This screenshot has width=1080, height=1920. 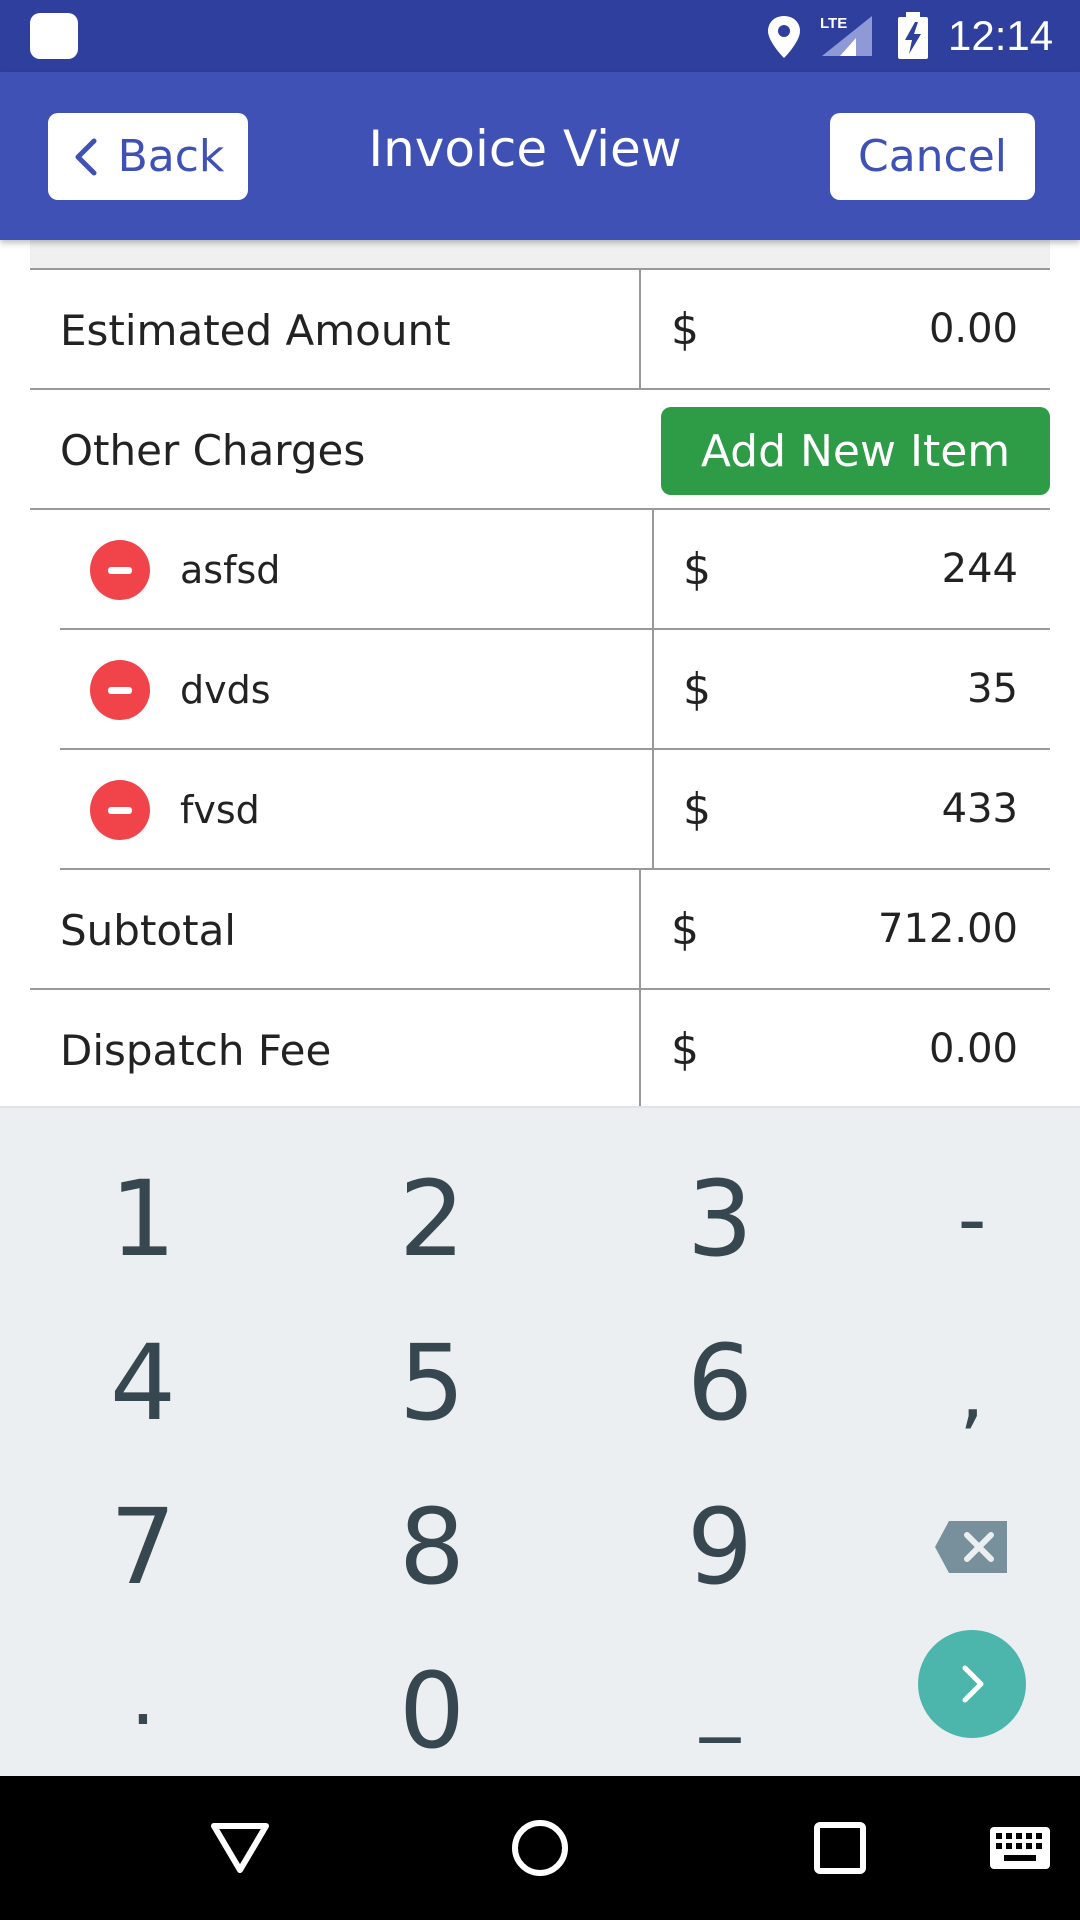 I want to click on key-7: 7, so click(x=143, y=1547).